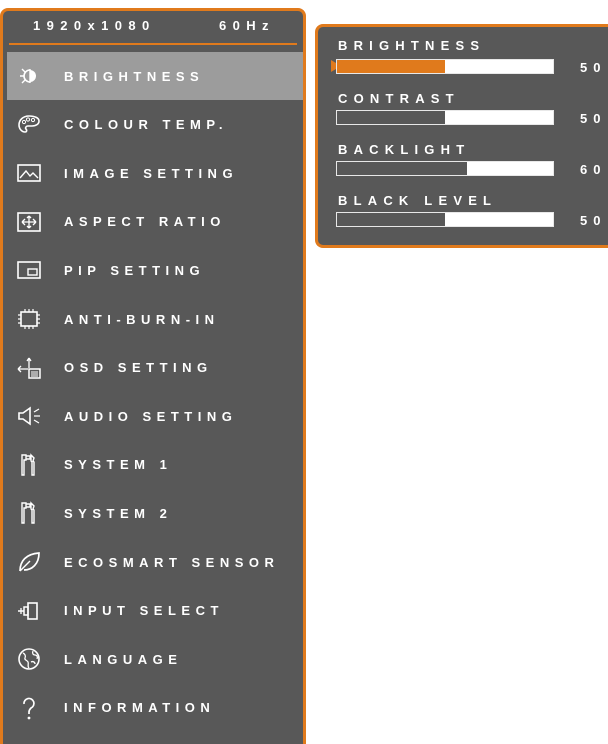 The image size is (608, 744). I want to click on menu-item-label: ANTI-BURN-IN, so click(142, 319).